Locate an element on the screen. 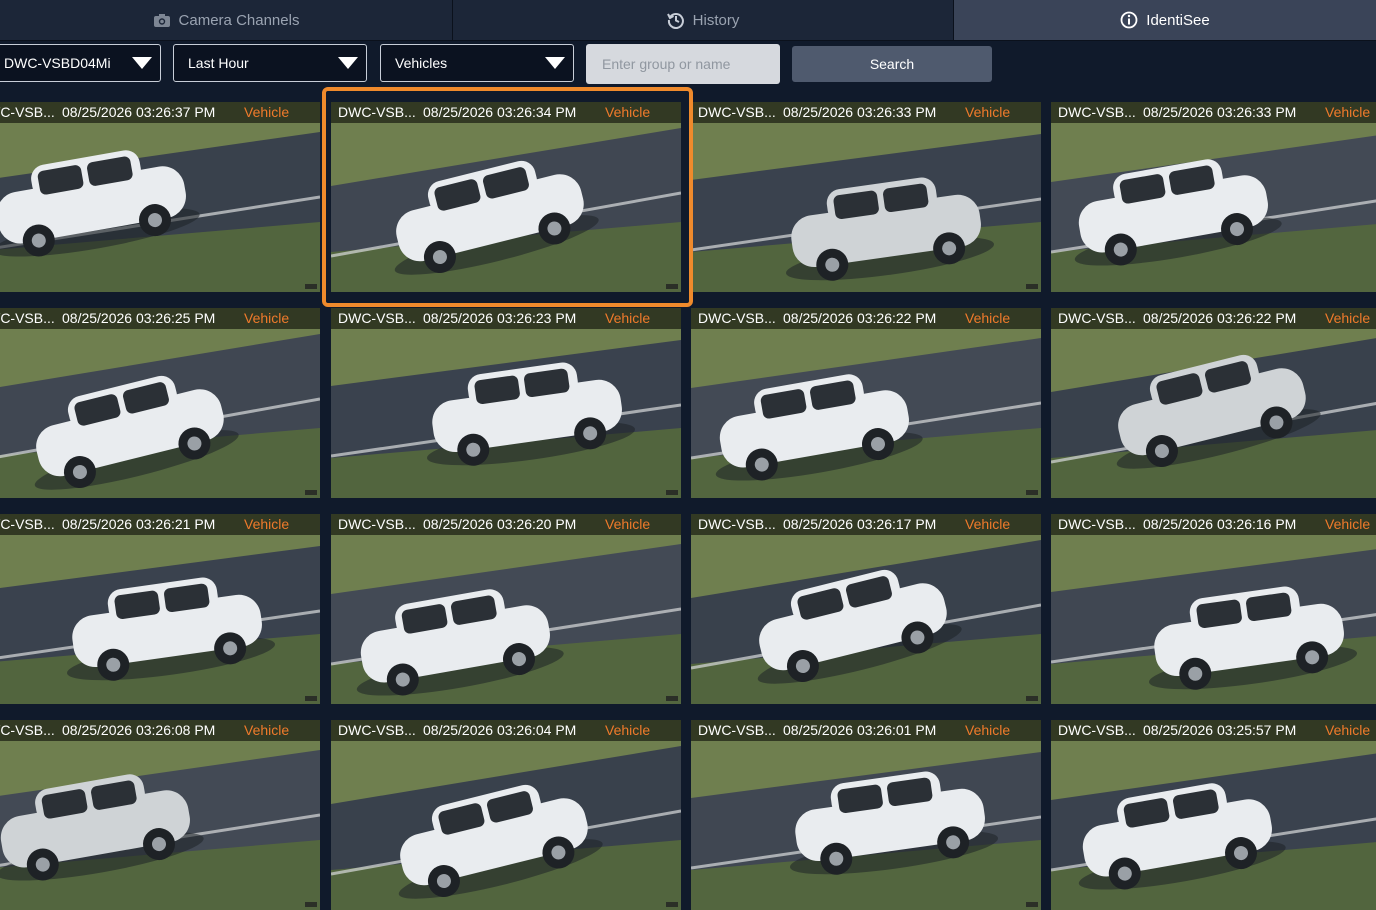  card-caption: DWC-VSB... 08/25/2026 03:26:17 PM Vehicle is located at coordinates (866, 524).